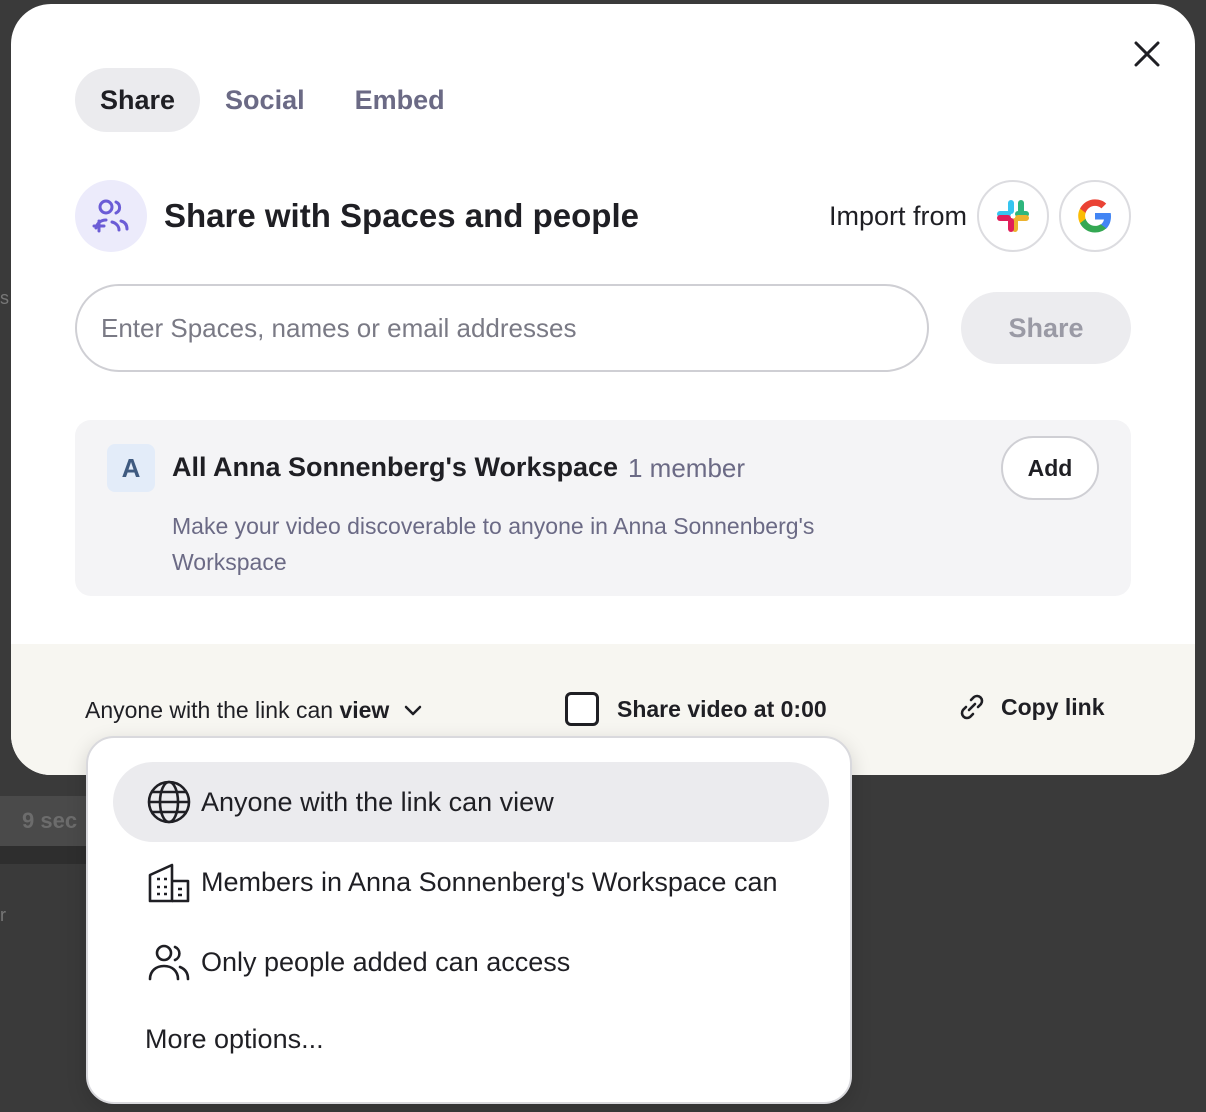 This screenshot has height=1112, width=1206. I want to click on invite-input, so click(502, 328).